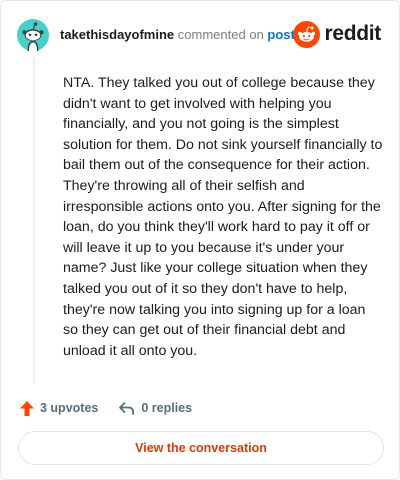 This screenshot has height=480, width=400. I want to click on upvote-button: 3 upvotes, so click(58, 408).